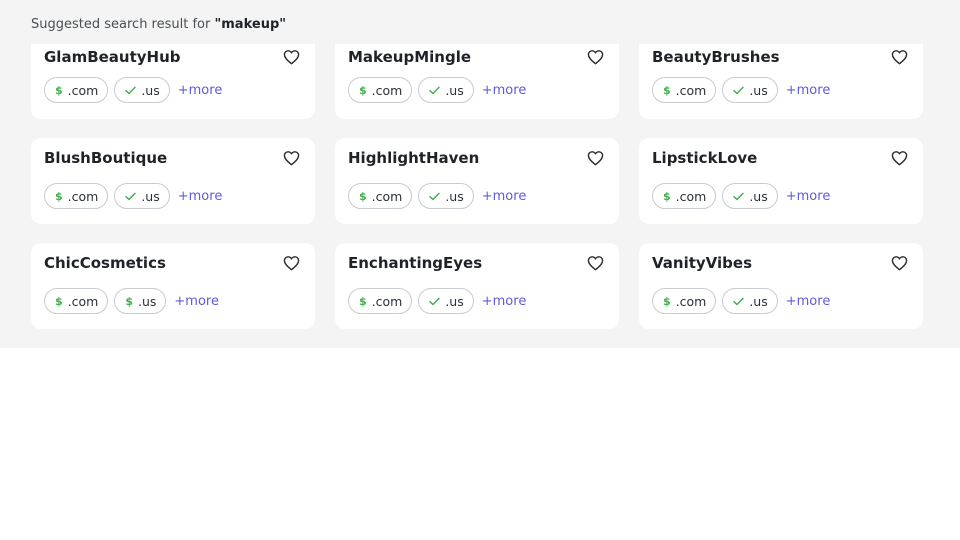 This screenshot has width=960, height=540. Describe the element at coordinates (173, 181) in the screenshot. I see `result-card: BlushBoutique $ .com .us +more` at that location.